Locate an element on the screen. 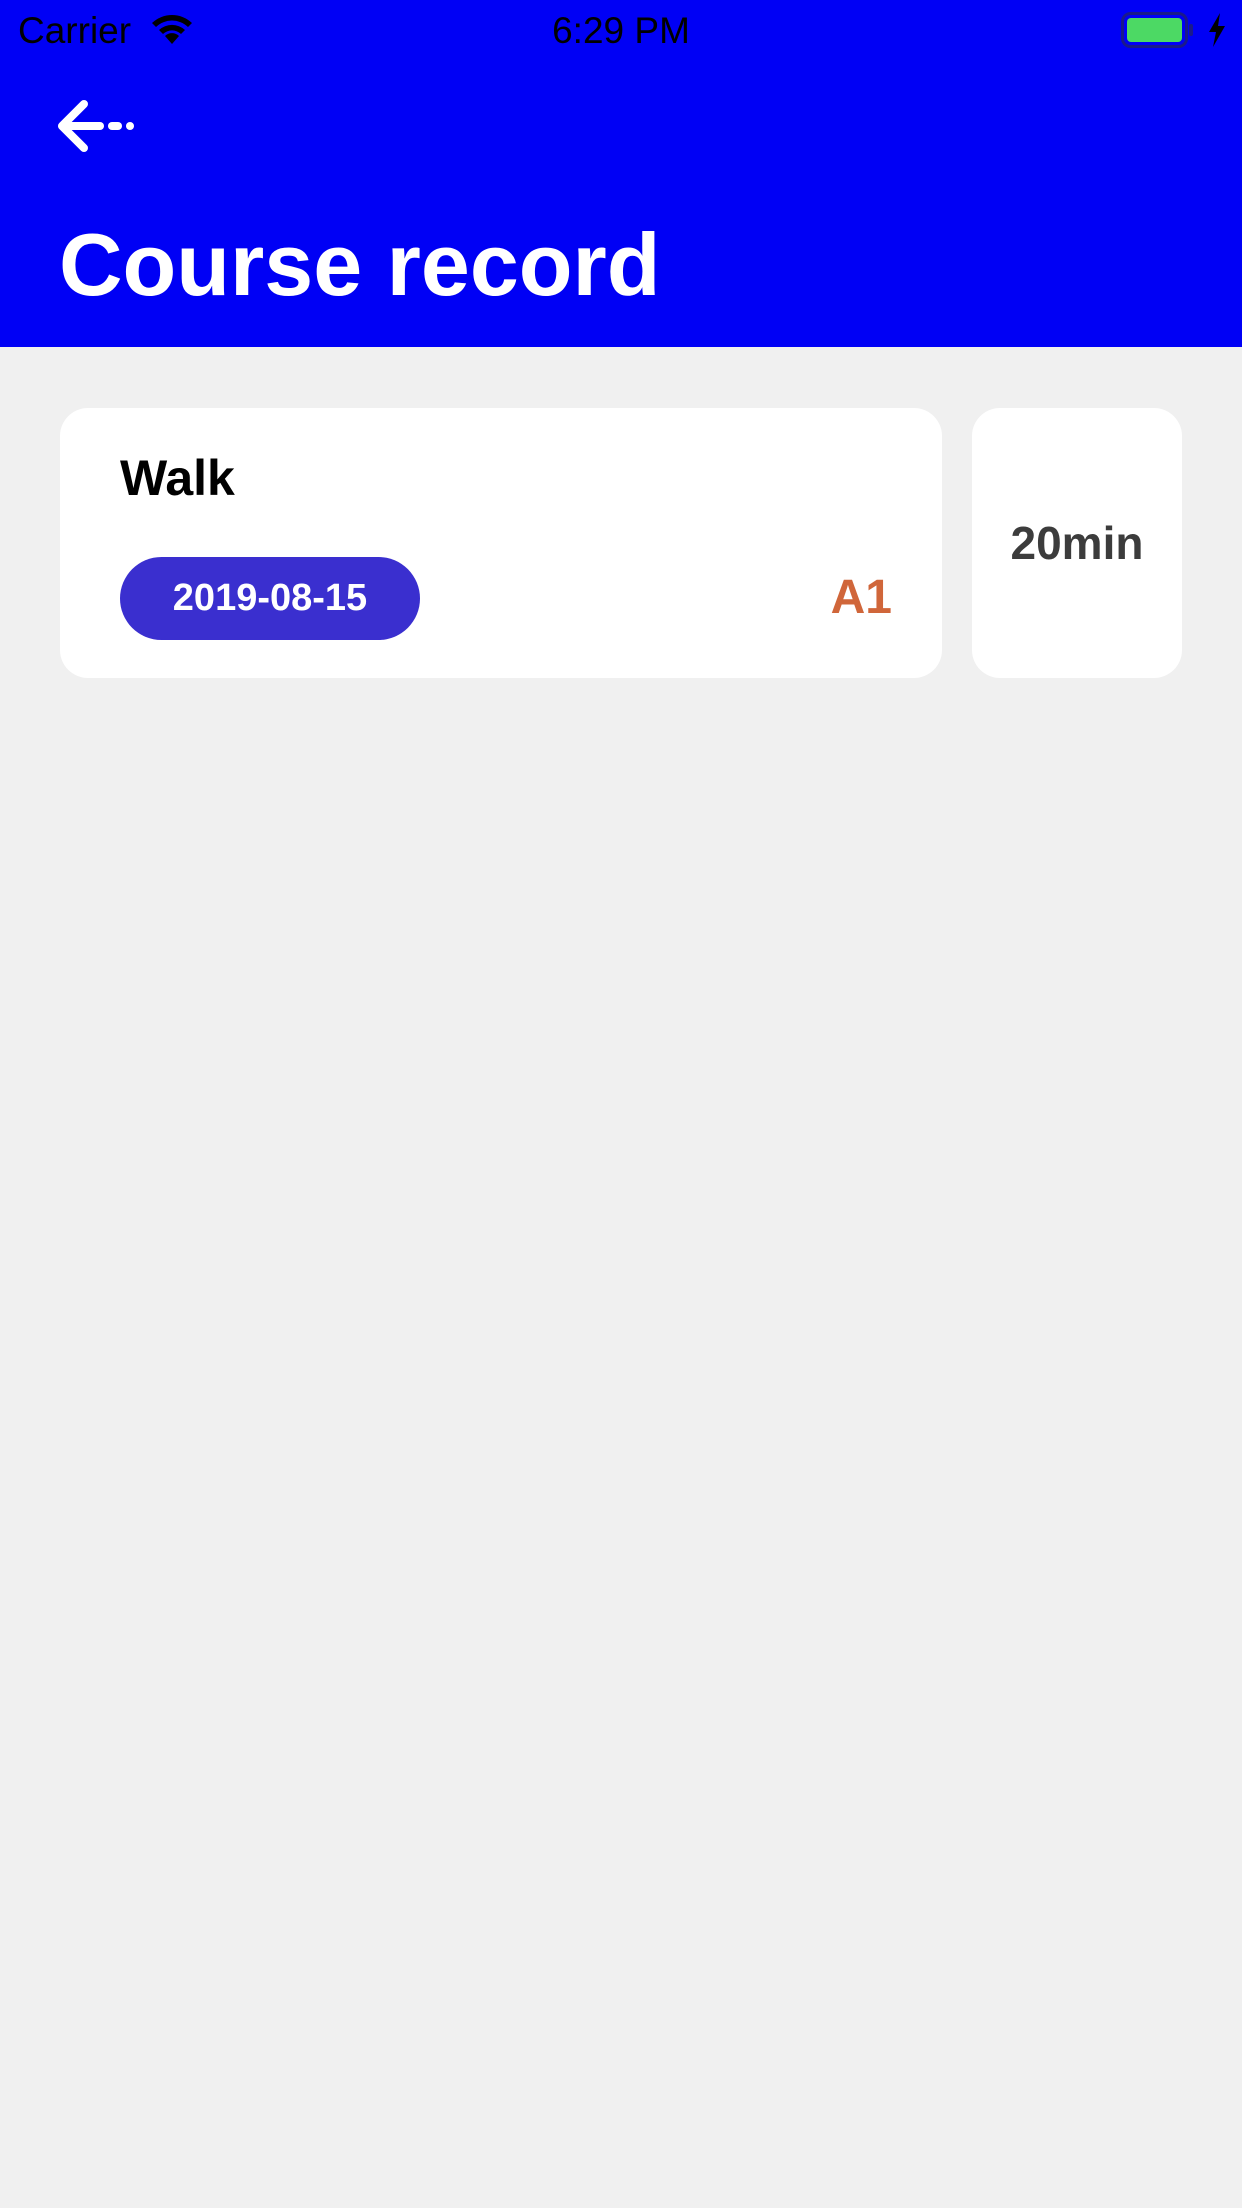  record-card: Walk 2019-08-15 A1 is located at coordinates (501, 543).